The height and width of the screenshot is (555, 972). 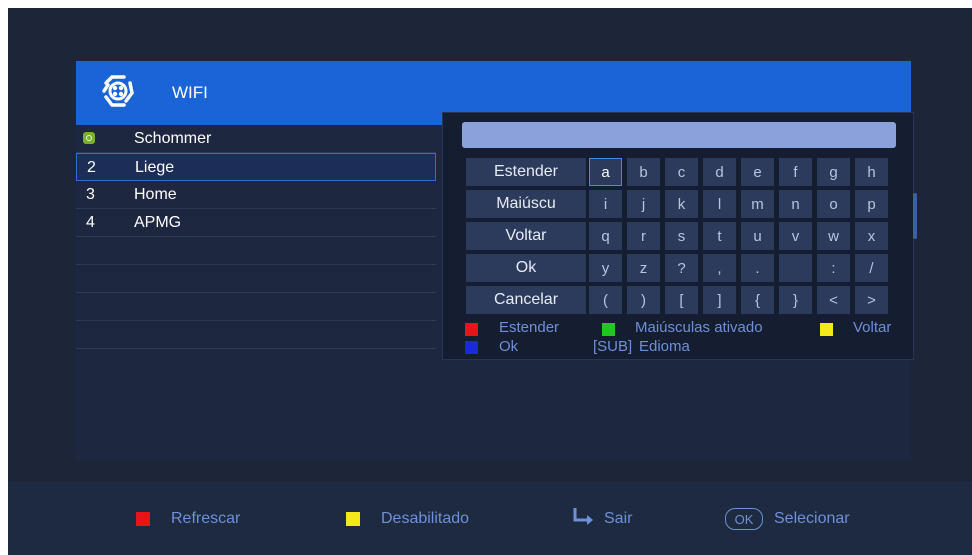 What do you see at coordinates (664, 346) in the screenshot?
I see `legend-language: Edioma` at bounding box center [664, 346].